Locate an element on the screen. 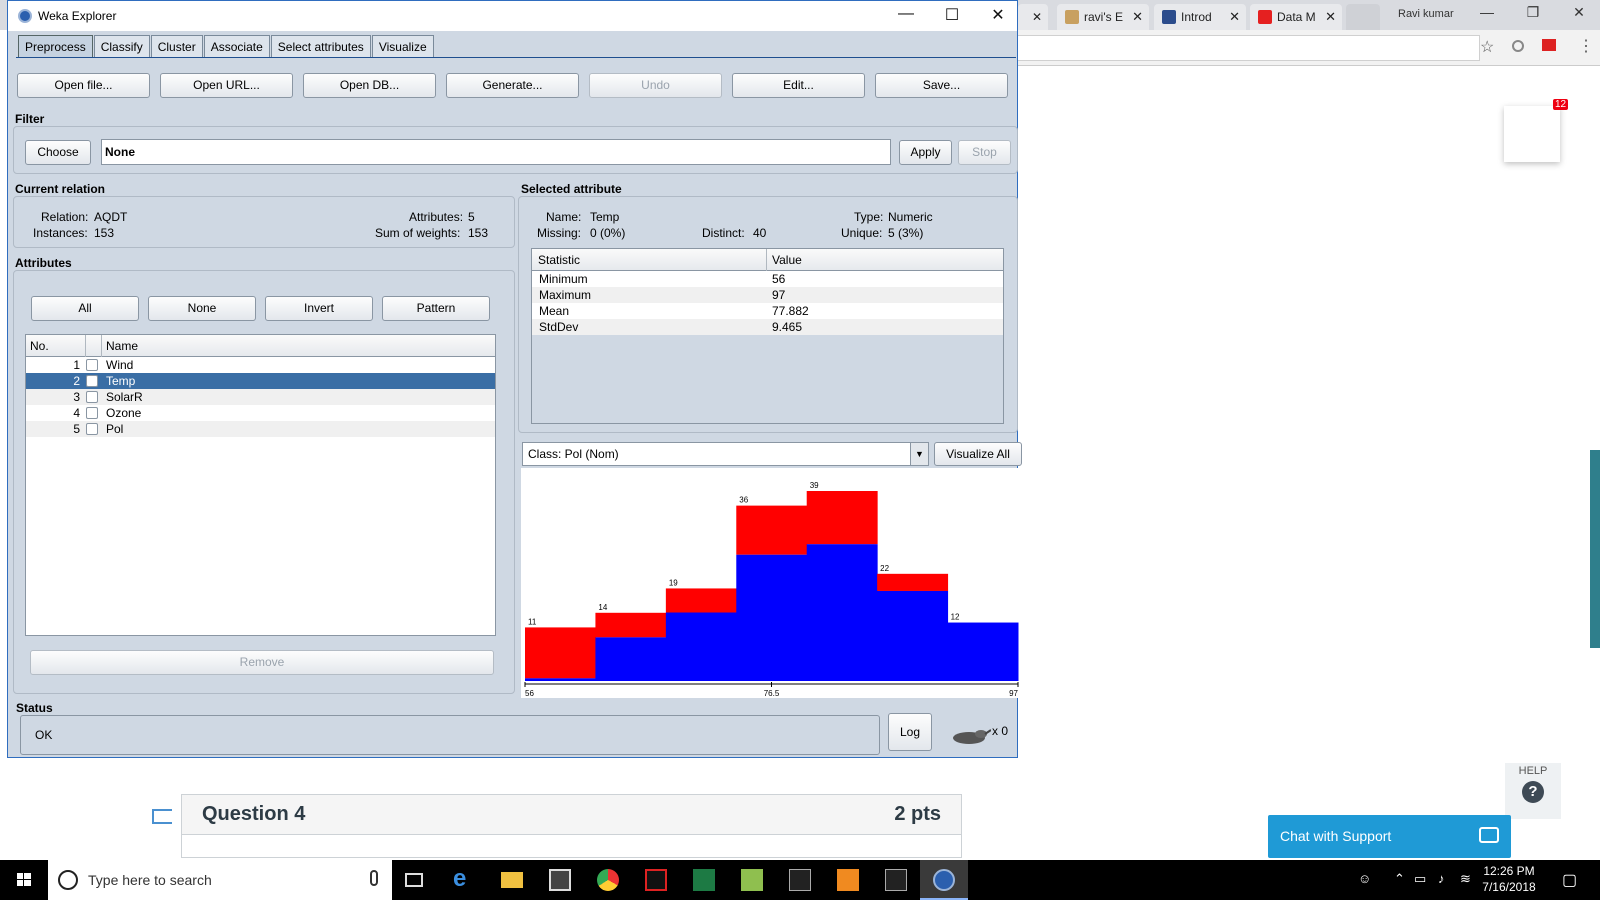 Image resolution: width=1600 pixels, height=903 pixels. wifi-icon: ≋ is located at coordinates (1465, 879).